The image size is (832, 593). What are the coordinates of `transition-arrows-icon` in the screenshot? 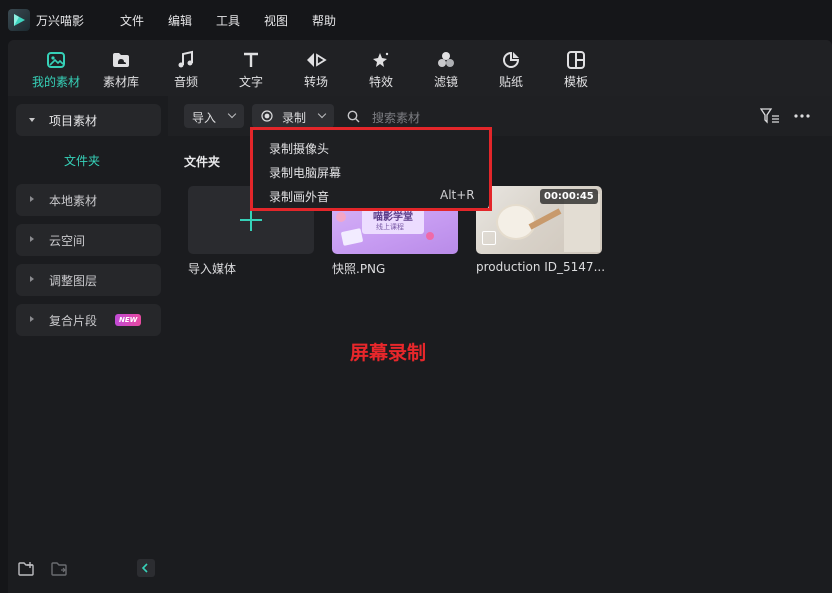 It's located at (317, 60).